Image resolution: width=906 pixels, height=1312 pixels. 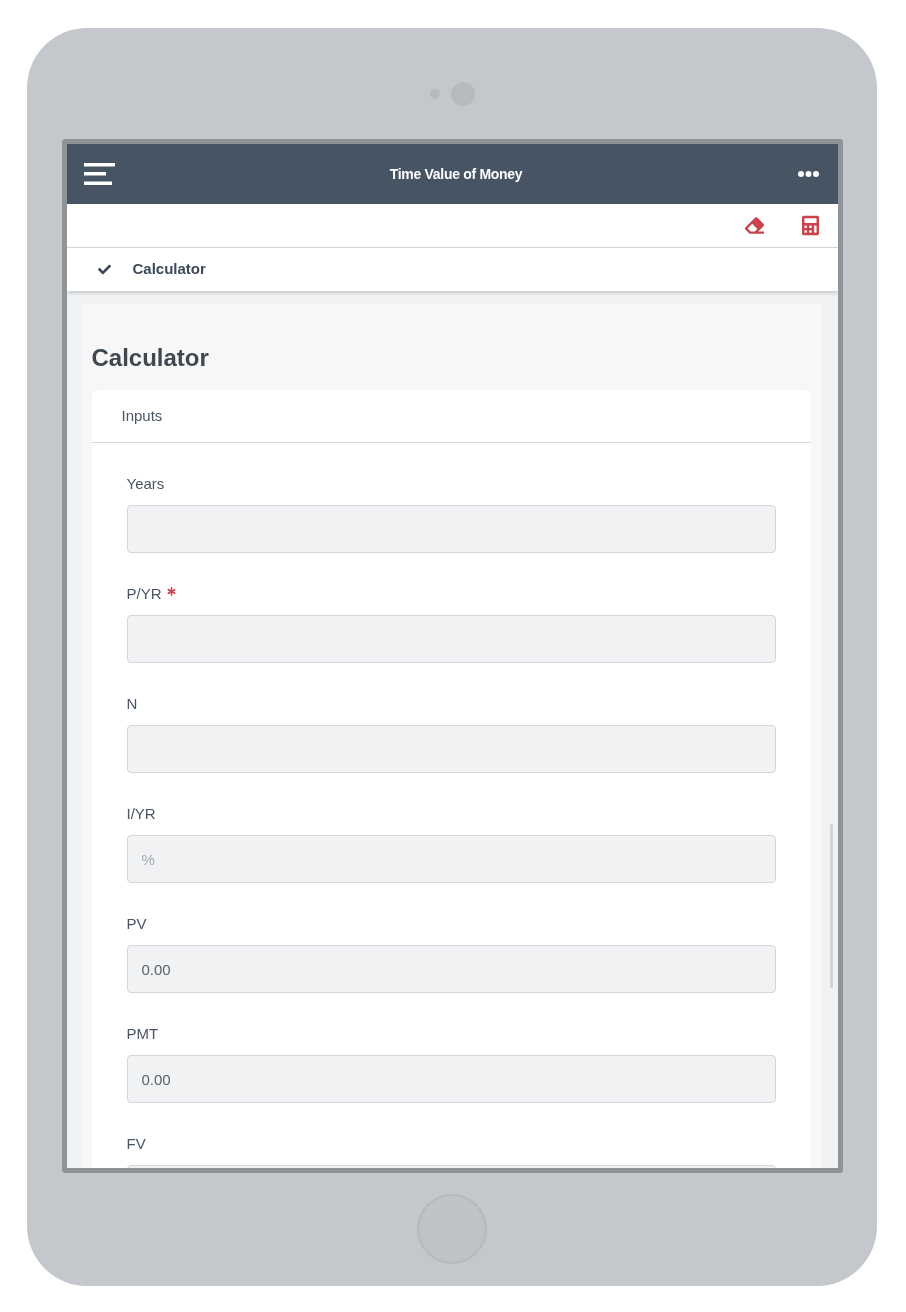 I want to click on more-icon, so click(x=808, y=174).